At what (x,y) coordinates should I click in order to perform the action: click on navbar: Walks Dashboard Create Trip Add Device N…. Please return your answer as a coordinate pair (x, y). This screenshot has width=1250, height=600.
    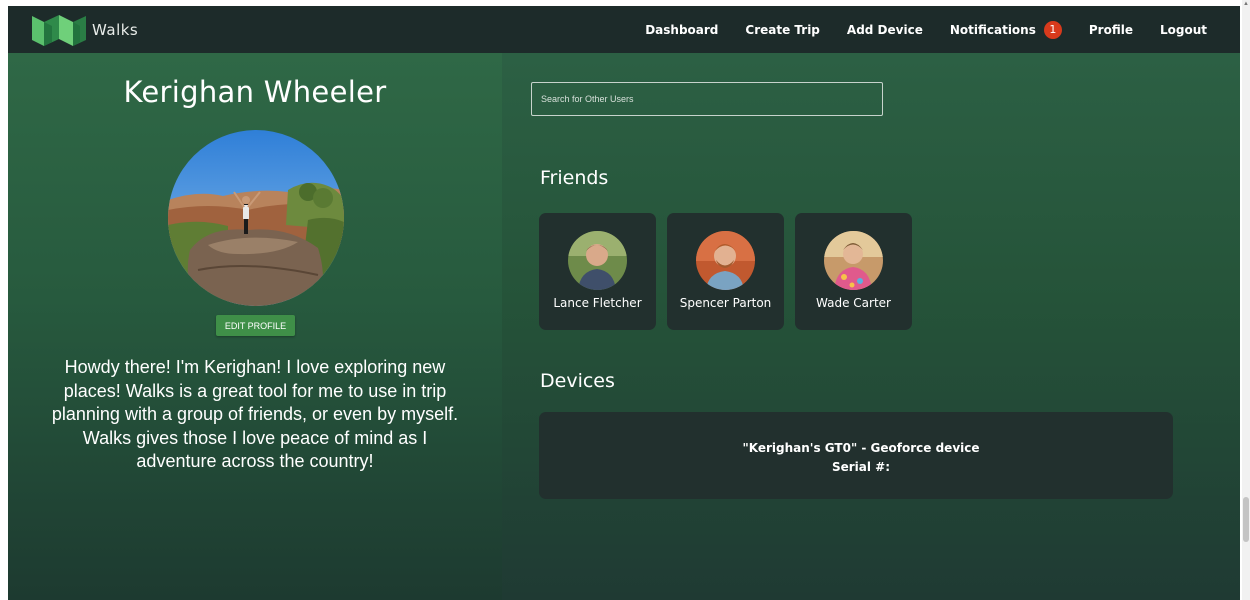
    Looking at the image, I should click on (624, 29).